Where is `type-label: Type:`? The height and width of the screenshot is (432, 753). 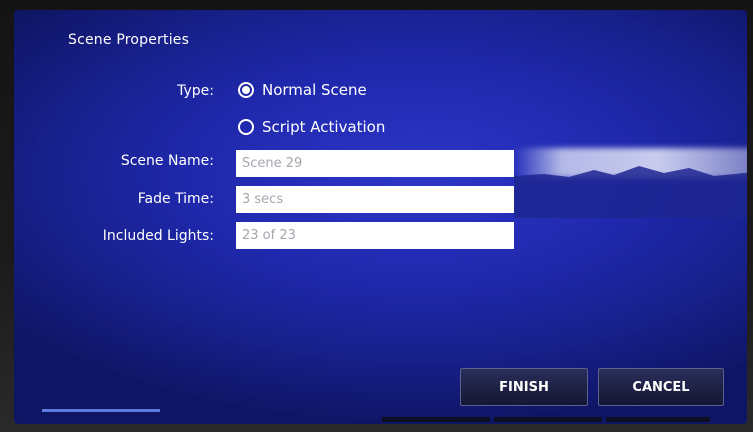 type-label: Type: is located at coordinates (195, 91).